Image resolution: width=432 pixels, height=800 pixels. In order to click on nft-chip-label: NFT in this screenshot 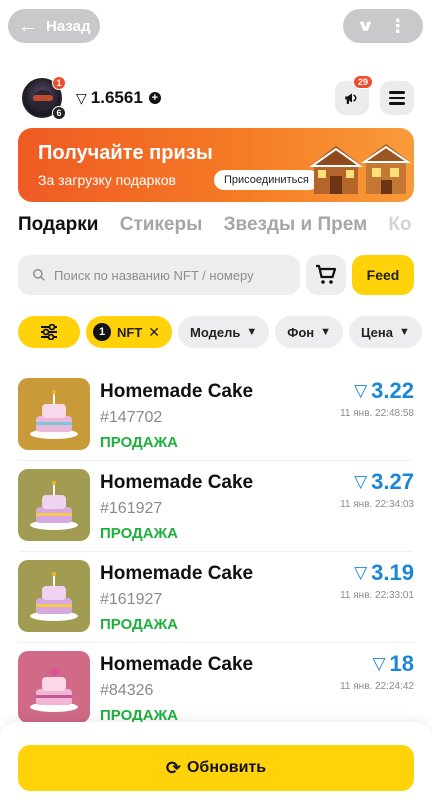, I will do `click(130, 332)`.